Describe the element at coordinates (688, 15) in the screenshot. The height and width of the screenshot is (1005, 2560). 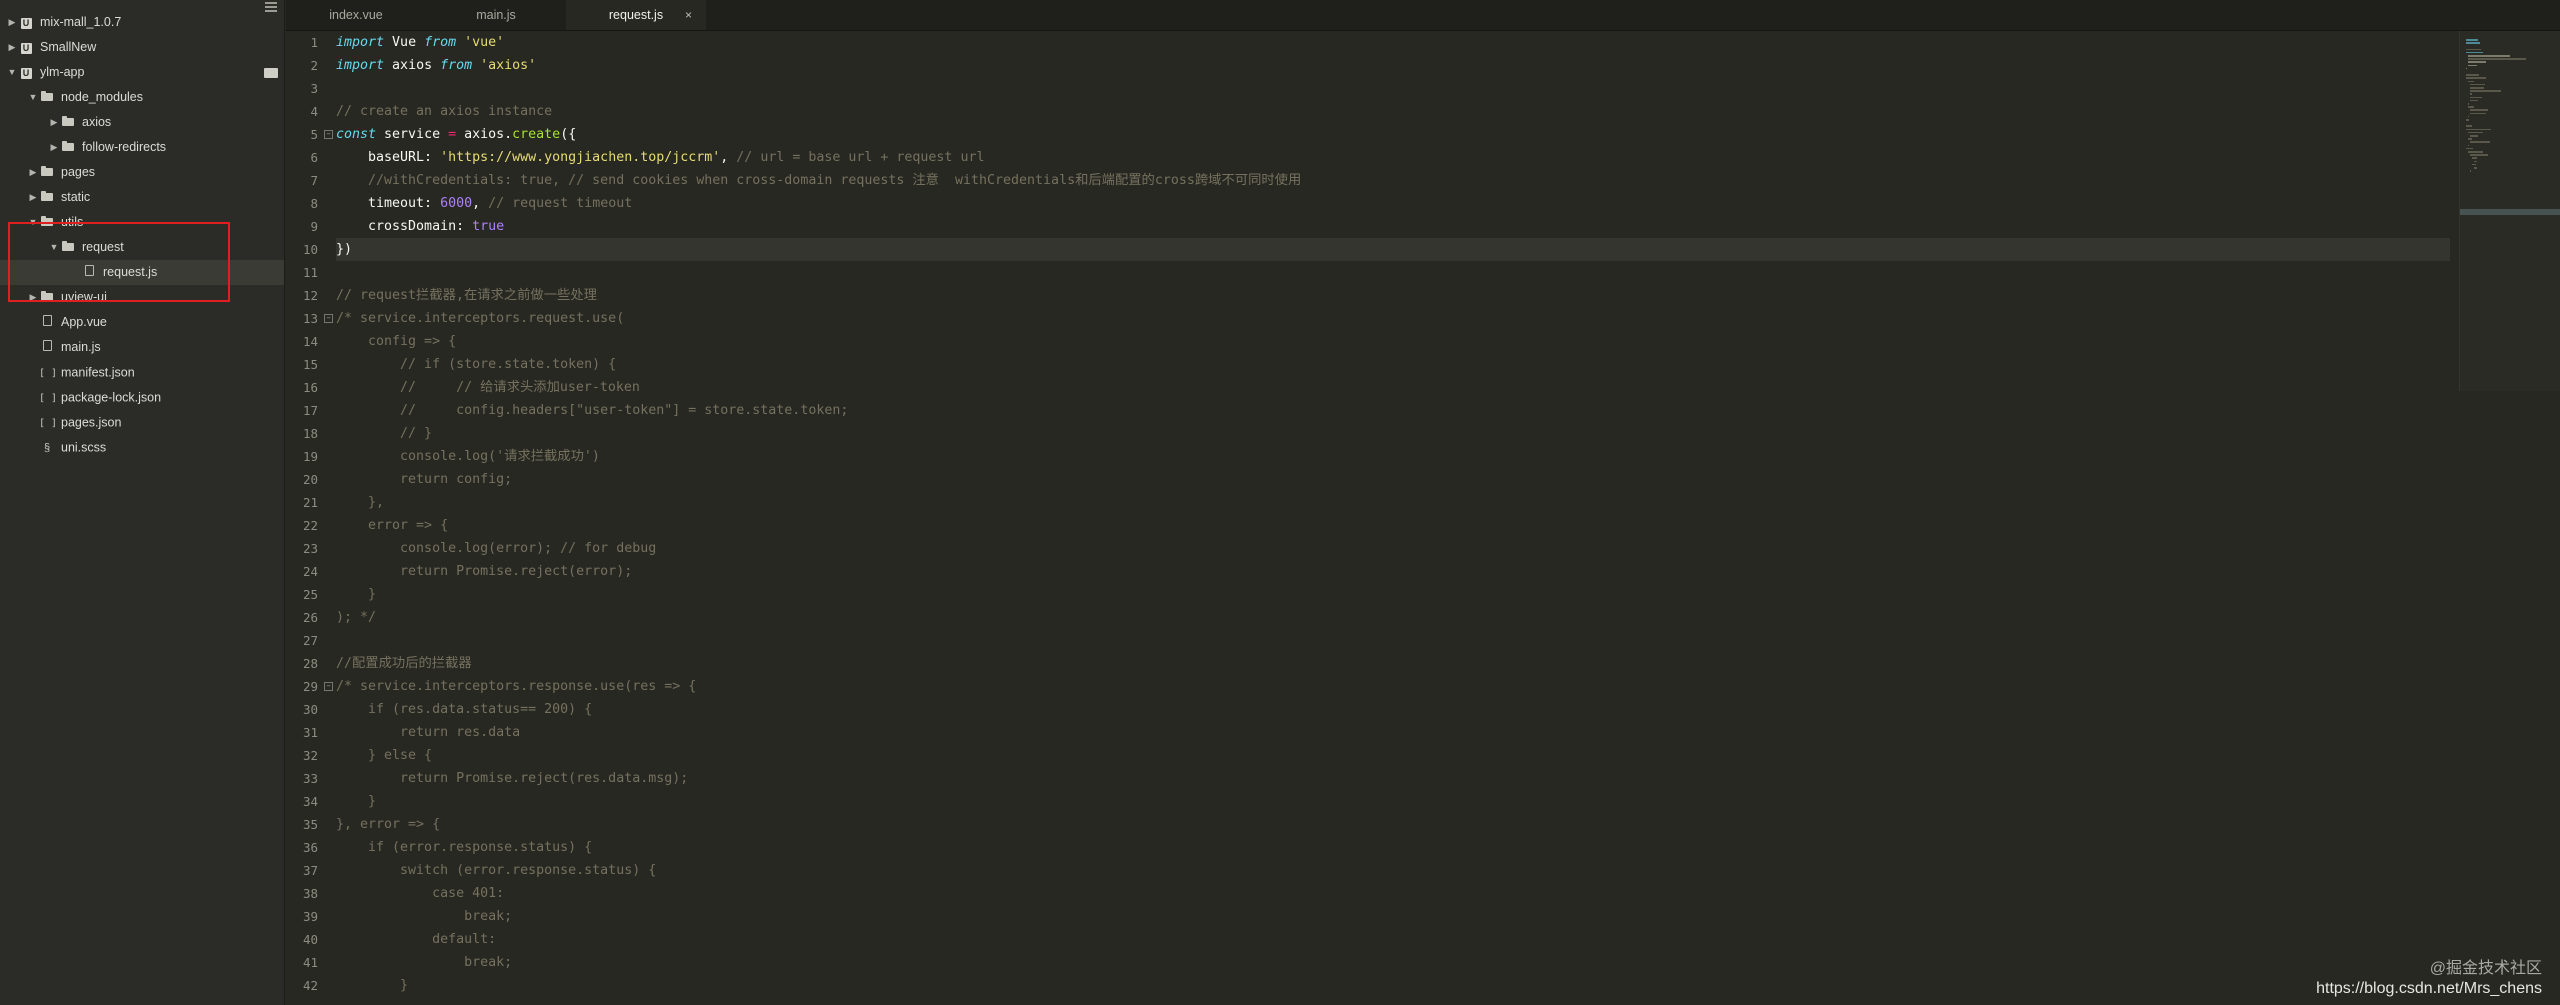
I see `close-tab-icon: ×` at that location.